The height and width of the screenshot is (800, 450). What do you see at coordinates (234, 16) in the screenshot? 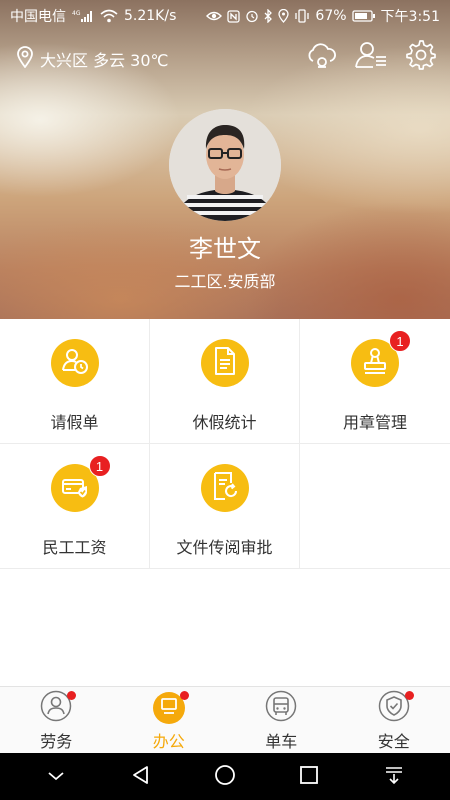
I see `nfc-icon` at bounding box center [234, 16].